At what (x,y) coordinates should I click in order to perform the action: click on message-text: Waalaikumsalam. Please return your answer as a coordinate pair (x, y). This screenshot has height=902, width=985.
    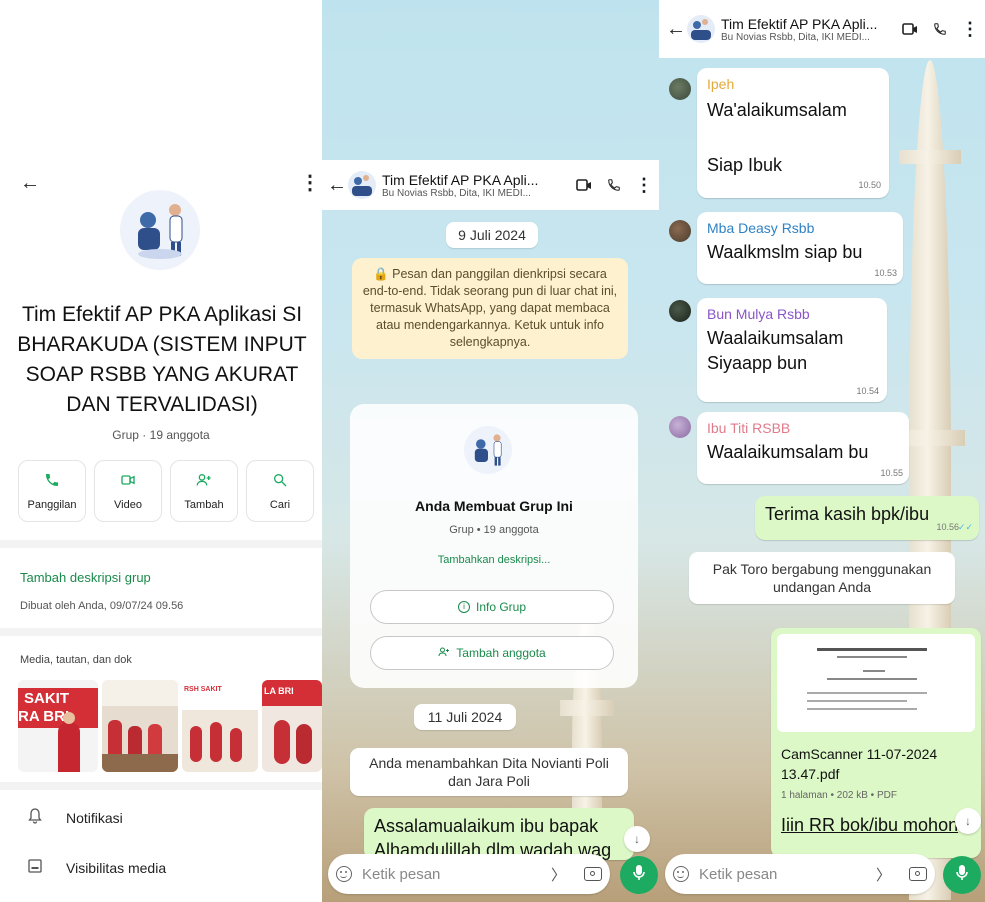
    Looking at the image, I should click on (775, 338).